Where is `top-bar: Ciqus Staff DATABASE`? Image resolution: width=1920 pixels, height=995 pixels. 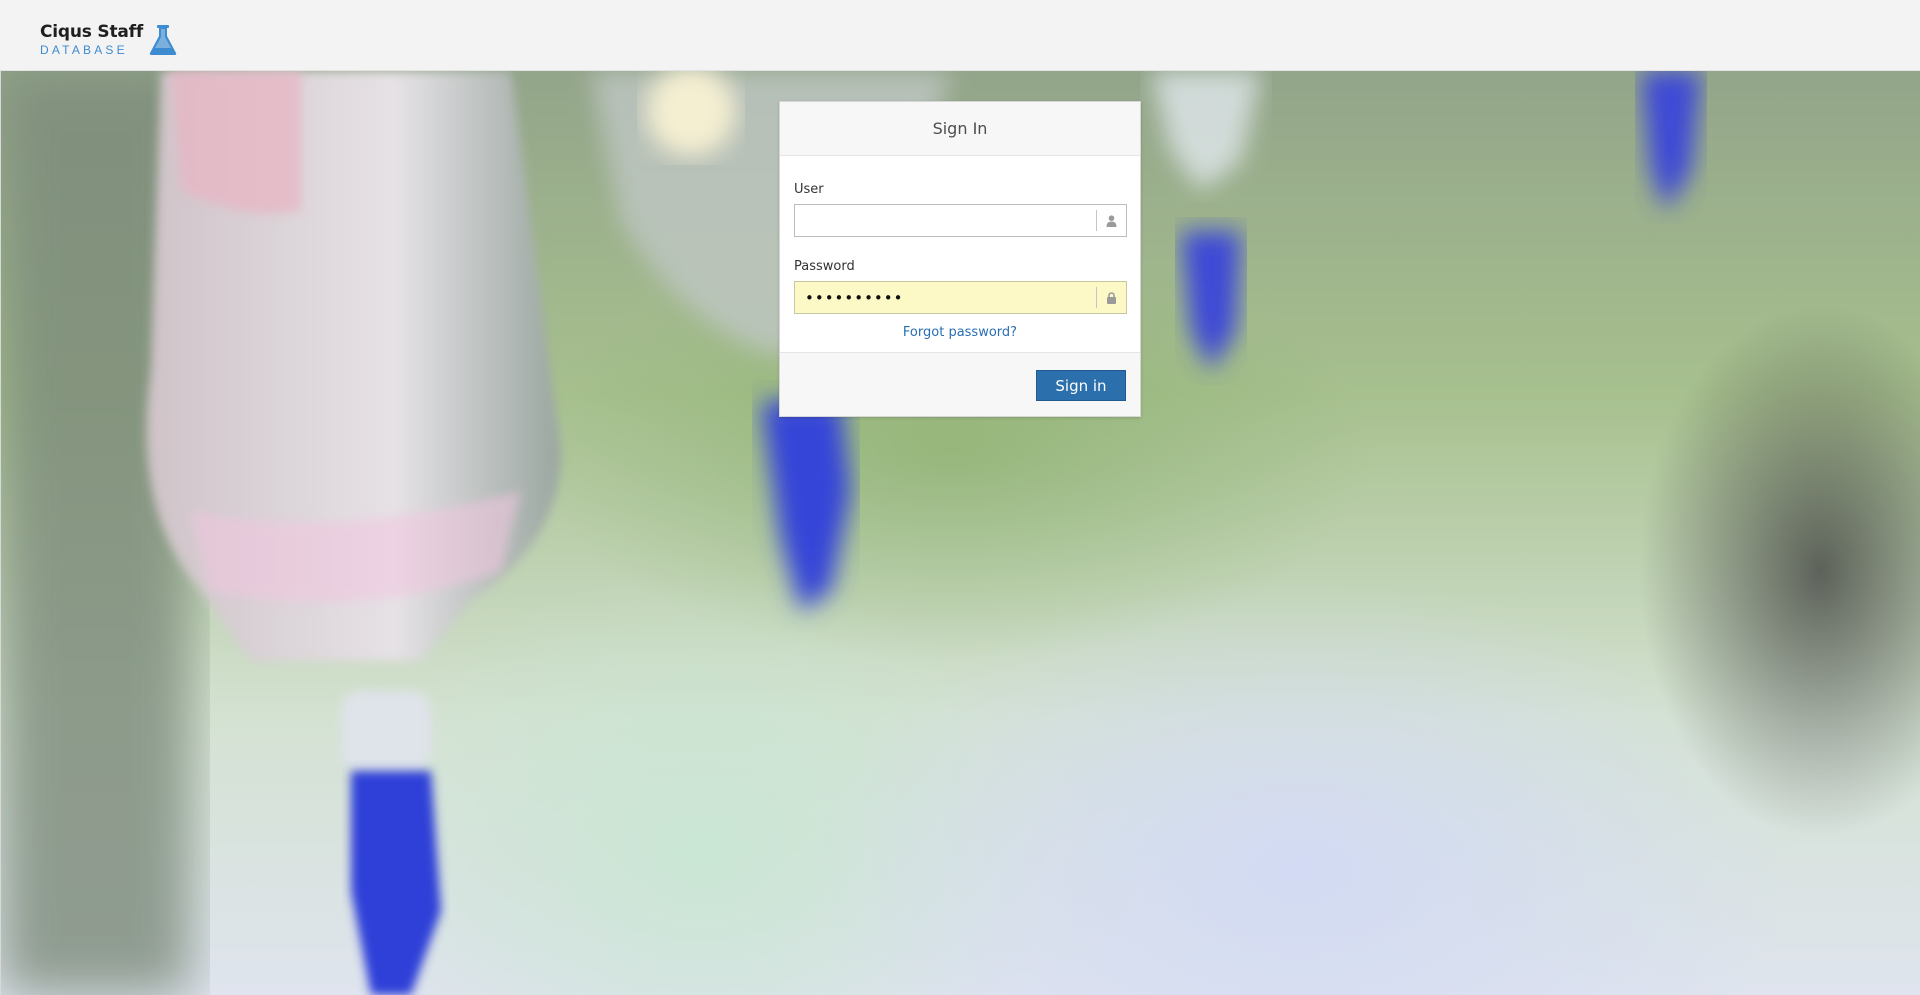
top-bar: Ciqus Staff DATABASE is located at coordinates (960, 35).